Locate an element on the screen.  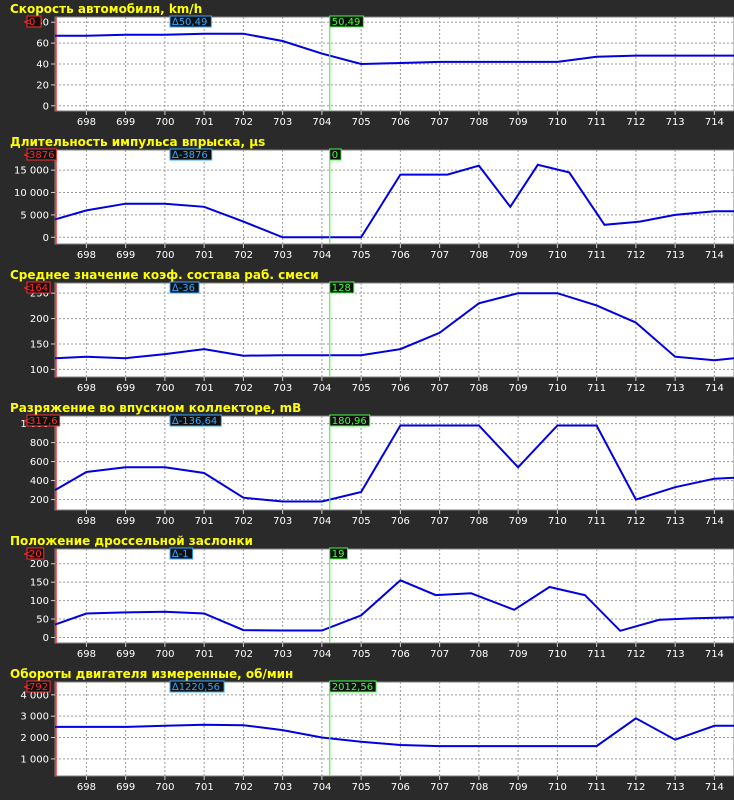
left-cursor-value: 0 is located at coordinates (32, 22).